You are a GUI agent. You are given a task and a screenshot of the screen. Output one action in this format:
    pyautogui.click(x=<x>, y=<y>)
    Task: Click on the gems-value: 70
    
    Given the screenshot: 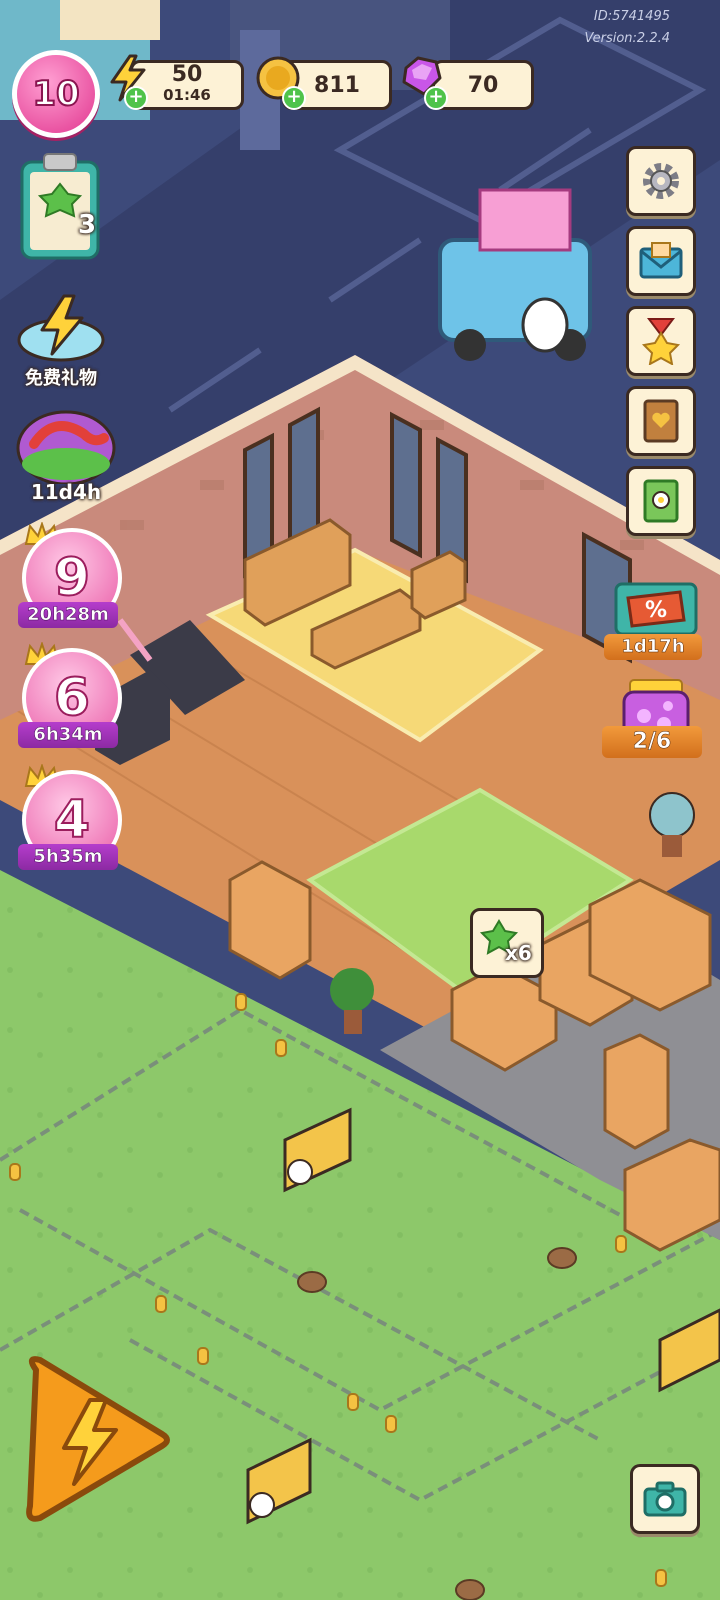 What is the action you would take?
    pyautogui.click(x=483, y=85)
    